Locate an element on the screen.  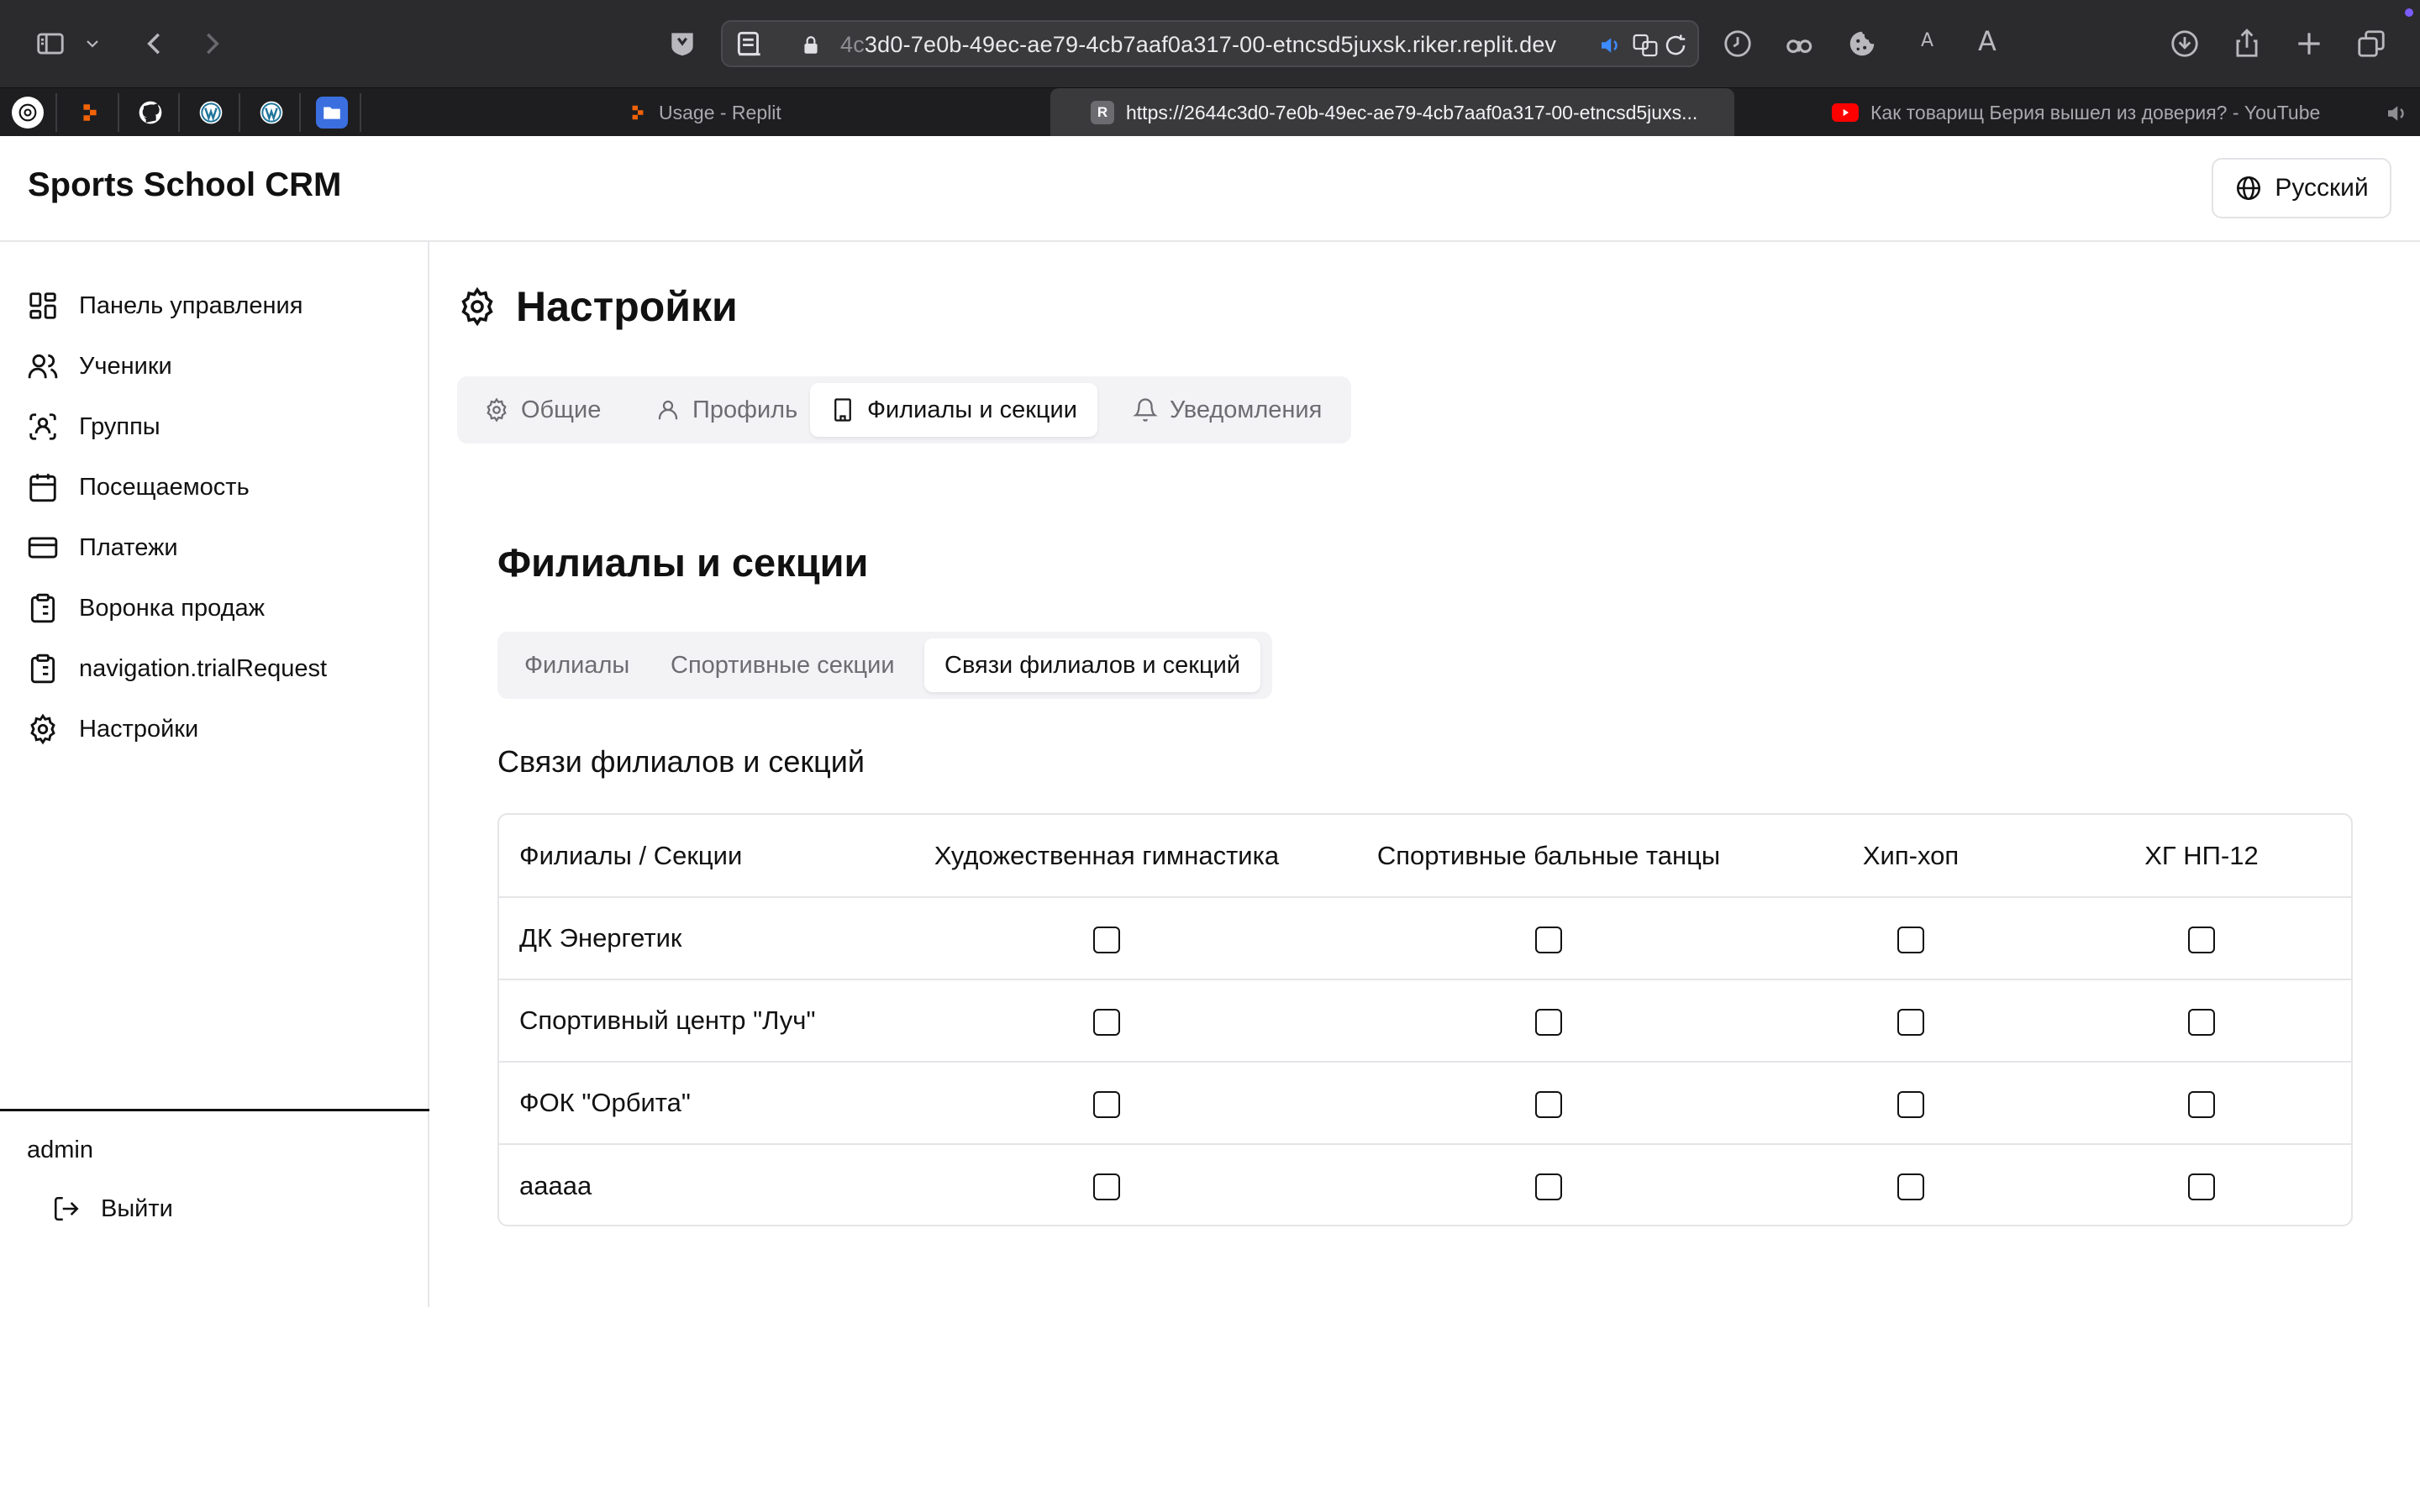
tab-profile: Профиль is located at coordinates (726, 410).